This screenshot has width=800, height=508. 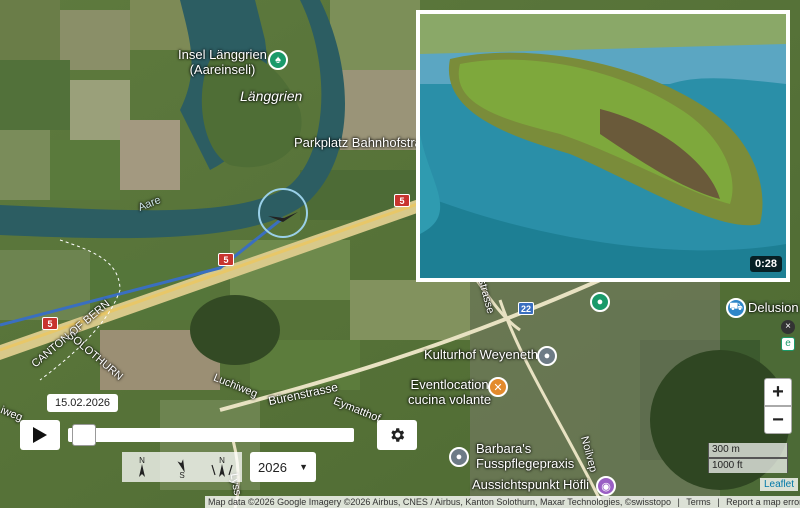 I want to click on svg-text: S, so click(x=181, y=475).